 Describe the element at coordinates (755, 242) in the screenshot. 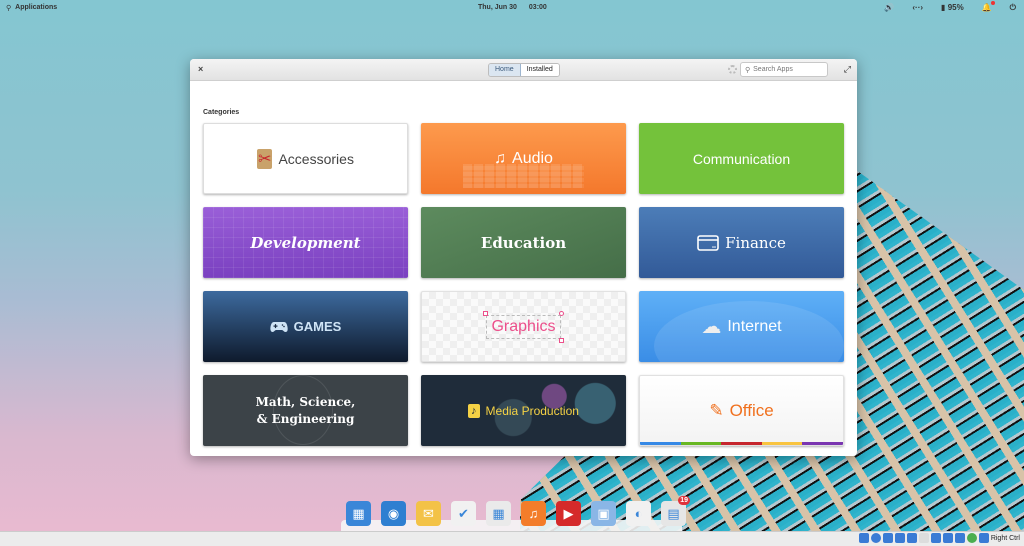

I see `category-label: Finance` at that location.